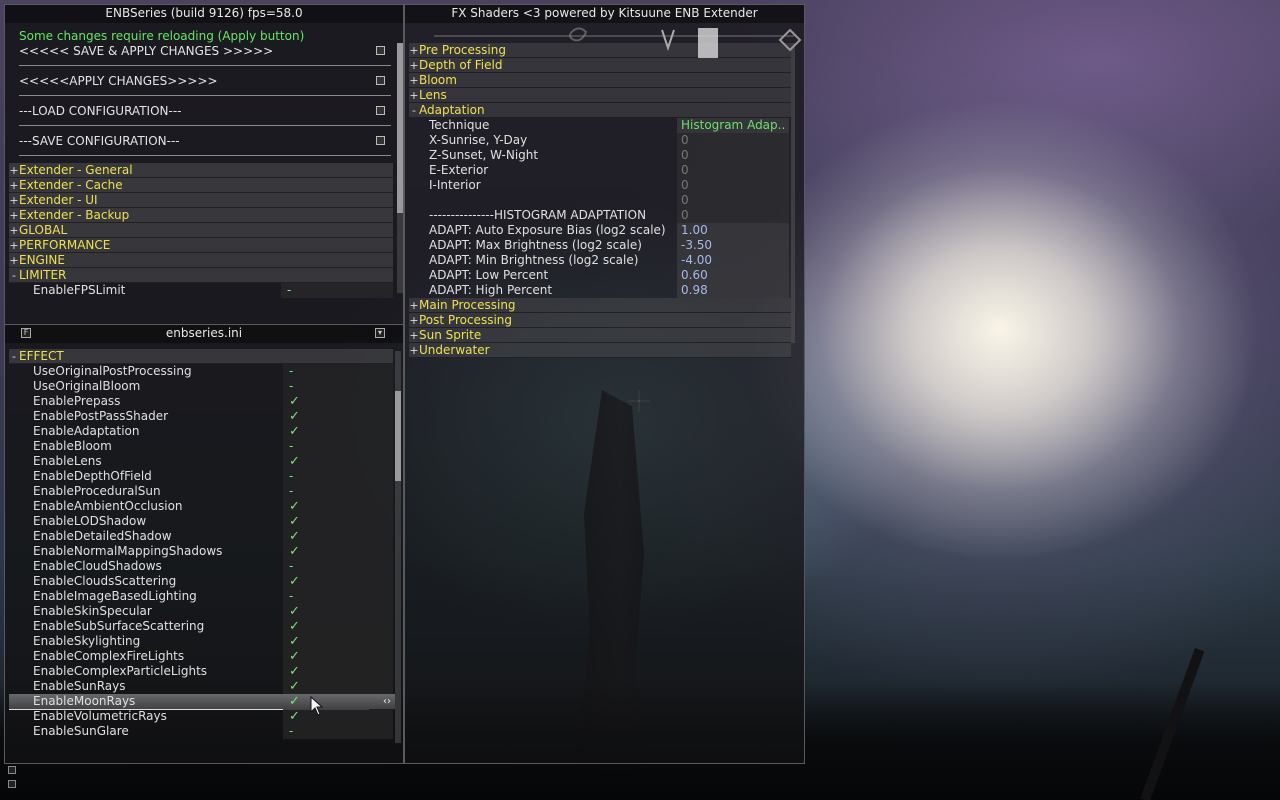 This screenshot has width=1280, height=800. Describe the element at coordinates (205, 51) in the screenshot. I see `save-apply-changes-button: <<<<< SAVE & APPLY CHANGES >>>>>` at that location.